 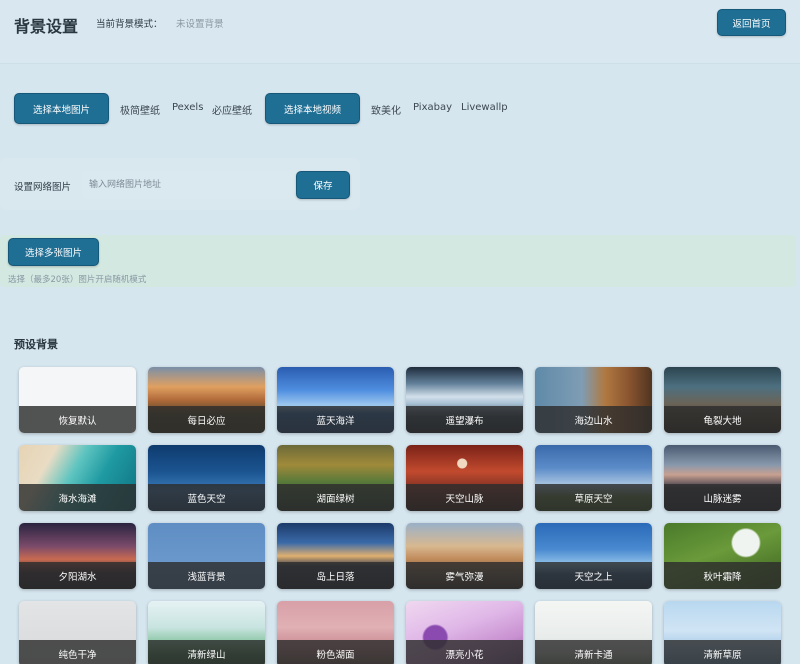 I want to click on save-button: 保存, so click(x=323, y=185).